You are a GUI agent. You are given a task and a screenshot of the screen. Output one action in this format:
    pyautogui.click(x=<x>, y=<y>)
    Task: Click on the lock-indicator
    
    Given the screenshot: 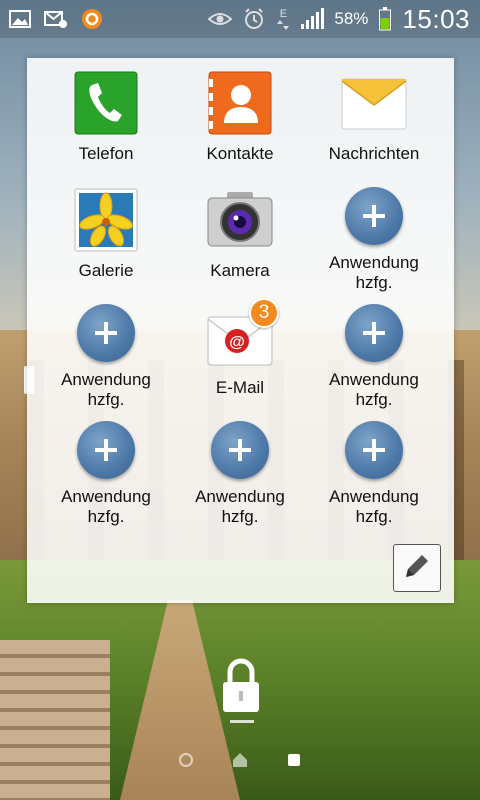 What is the action you would take?
    pyautogui.click(x=242, y=721)
    